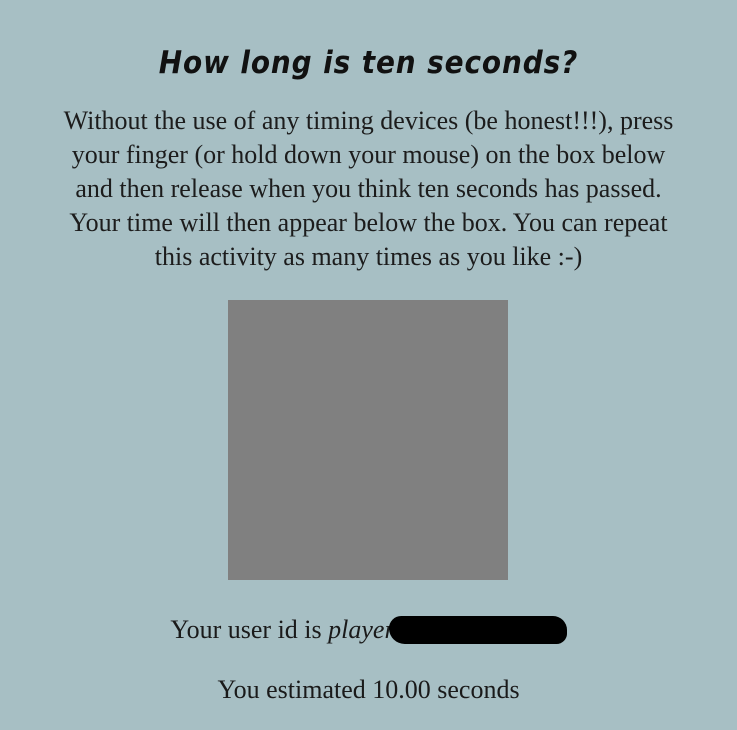 The height and width of the screenshot is (730, 737). I want to click on estimate-result: You estimated 10.00 seconds, so click(368, 689).